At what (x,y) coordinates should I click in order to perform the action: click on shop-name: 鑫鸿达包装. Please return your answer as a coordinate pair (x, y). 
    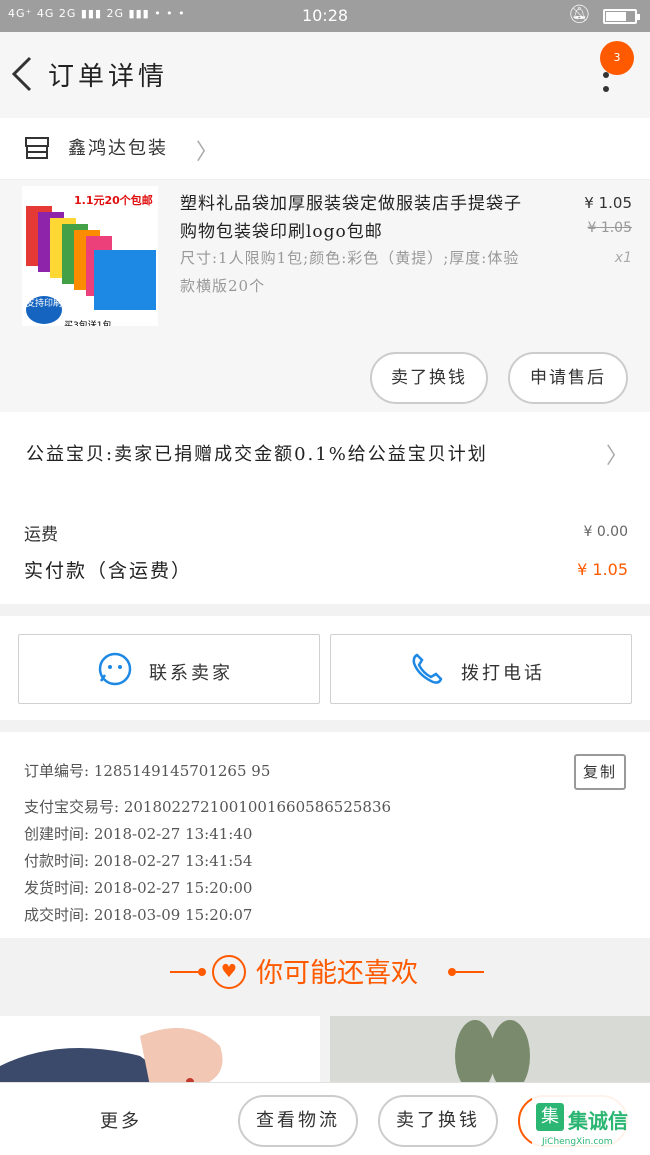
    Looking at the image, I should click on (118, 148).